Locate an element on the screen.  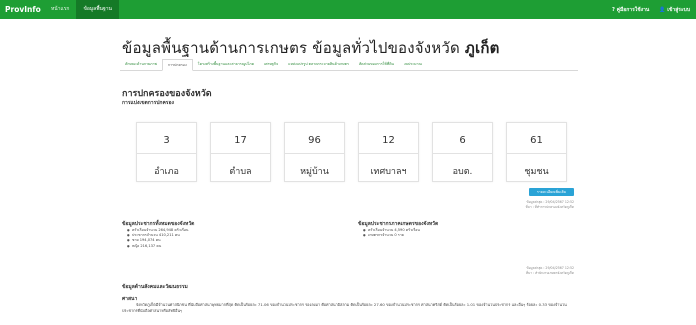
nav-basic-info-link: ข้อมูลพื้นฐาน is located at coordinates (97, 9).